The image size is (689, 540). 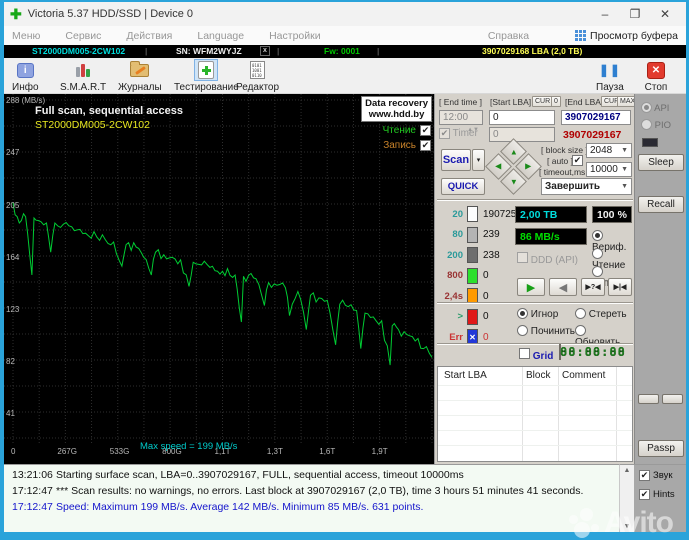 I want to click on read-checkbox, so click(x=425, y=130).